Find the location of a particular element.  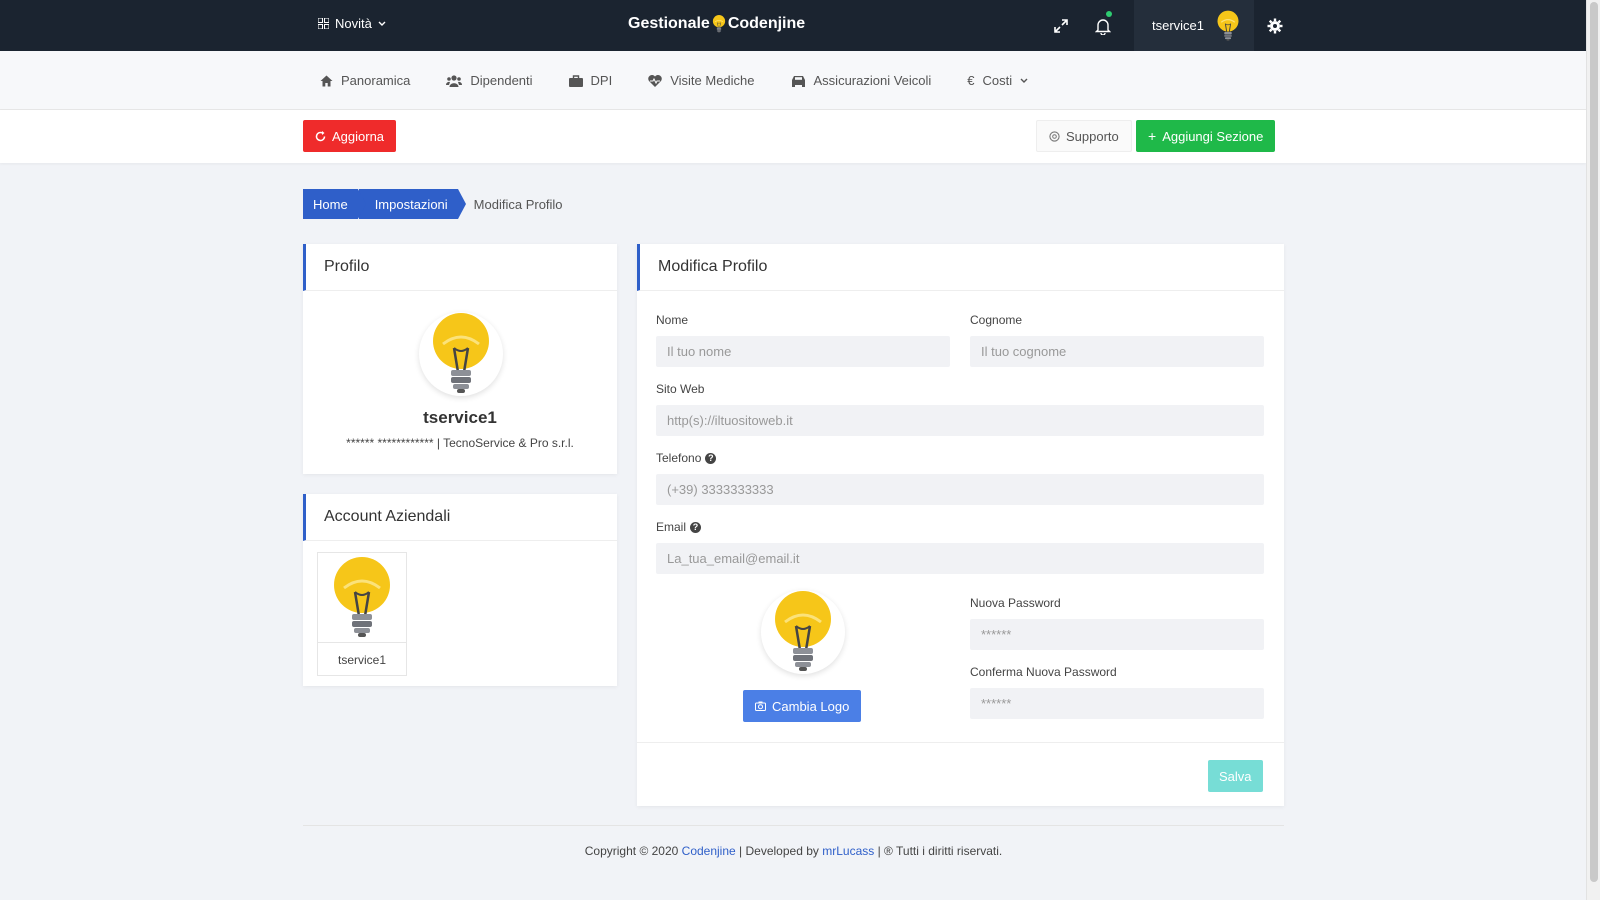

breadcrumb-home-label: Home is located at coordinates (330, 204).